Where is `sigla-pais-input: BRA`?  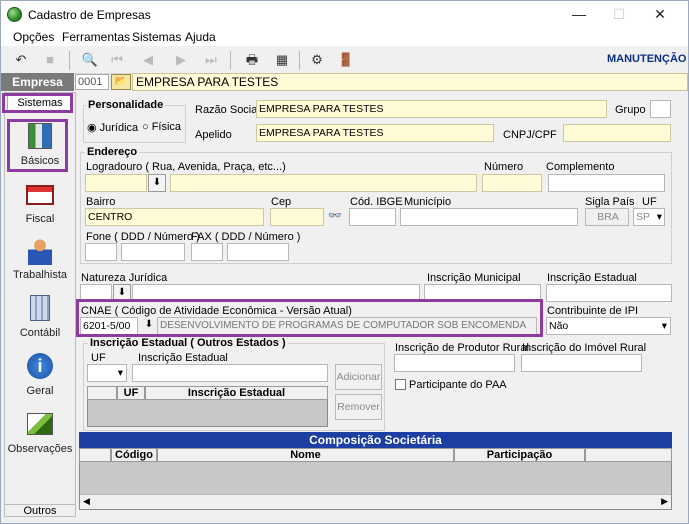
sigla-pais-input: BRA is located at coordinates (607, 217).